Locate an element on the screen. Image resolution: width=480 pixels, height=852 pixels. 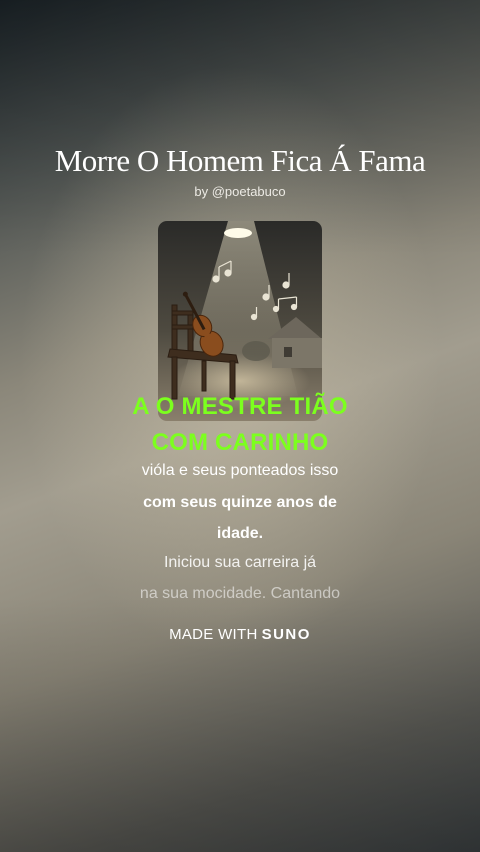
lyric-line-current: com seus quinze anos de is located at coordinates (240, 502).